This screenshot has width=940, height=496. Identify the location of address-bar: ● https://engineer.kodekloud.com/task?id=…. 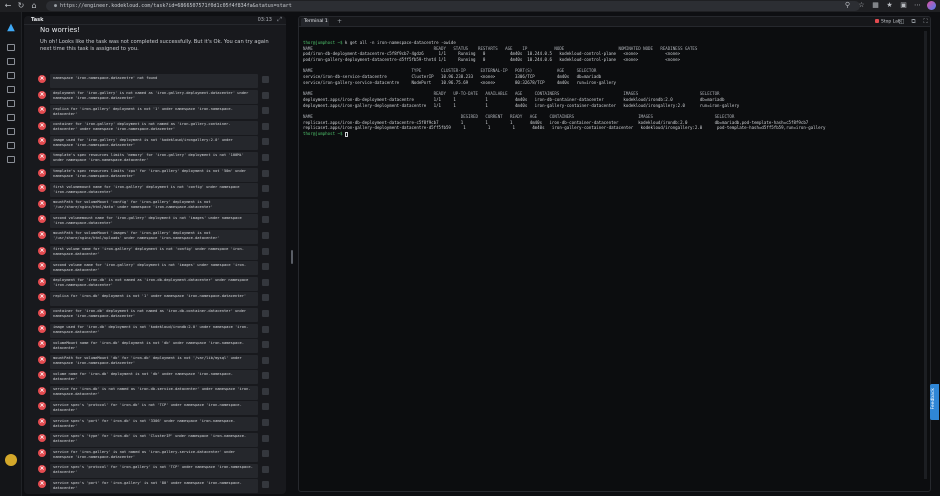
(453, 6).